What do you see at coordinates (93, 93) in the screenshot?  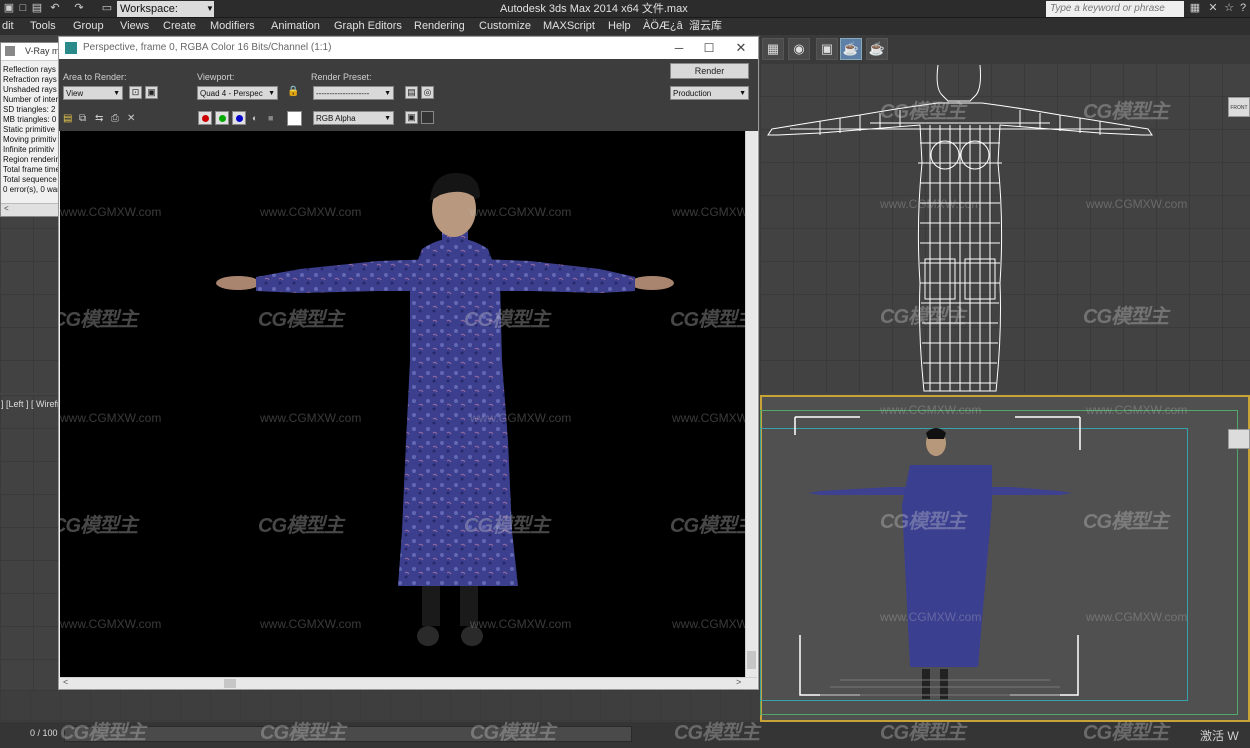 I see `area-to-render-dropdown: View ▼` at bounding box center [93, 93].